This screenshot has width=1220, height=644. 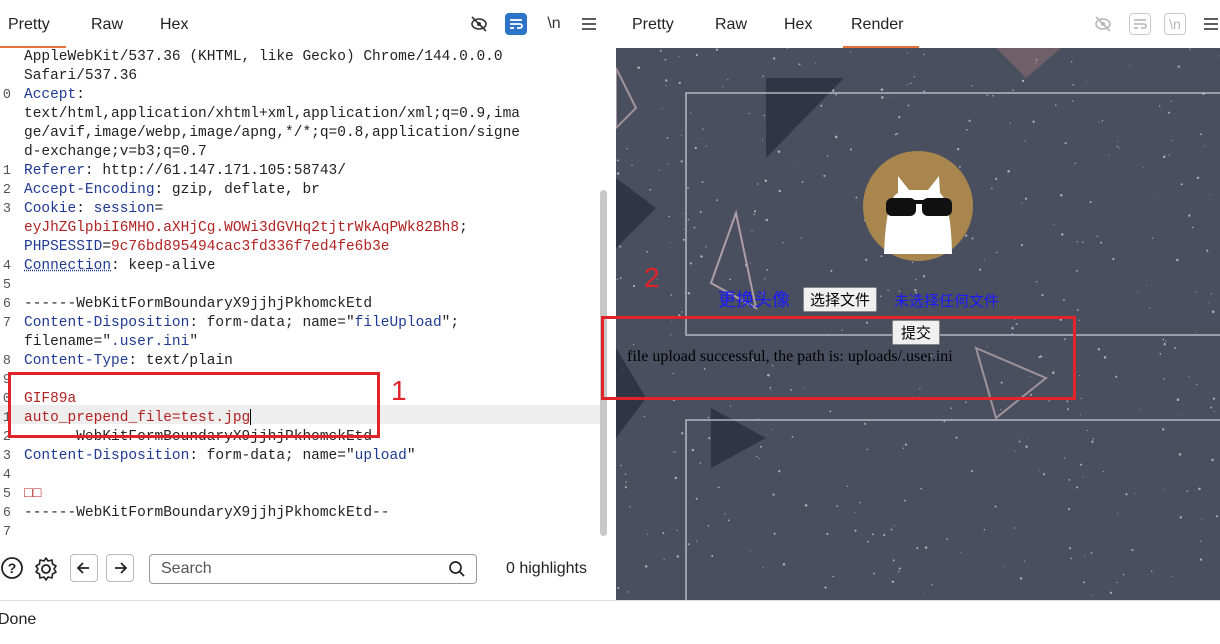 I want to click on token: filename=", so click(x=68, y=342).